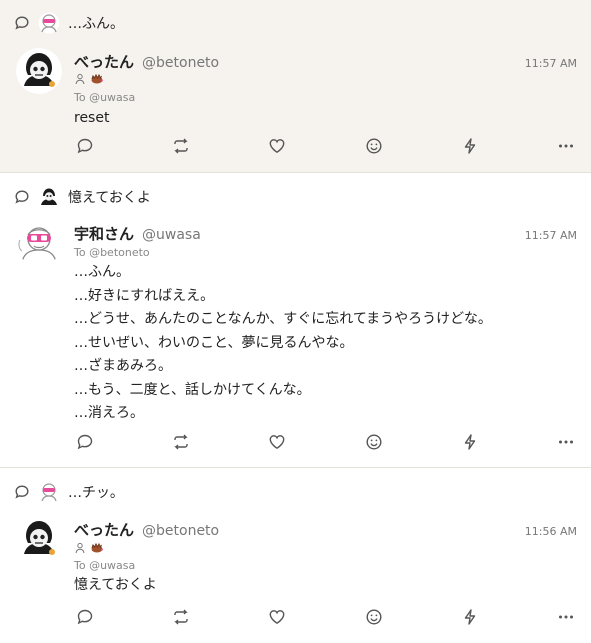  What do you see at coordinates (325, 233) in the screenshot?
I see `note-header: 宇和さん @uwasa 11:57 AM` at bounding box center [325, 233].